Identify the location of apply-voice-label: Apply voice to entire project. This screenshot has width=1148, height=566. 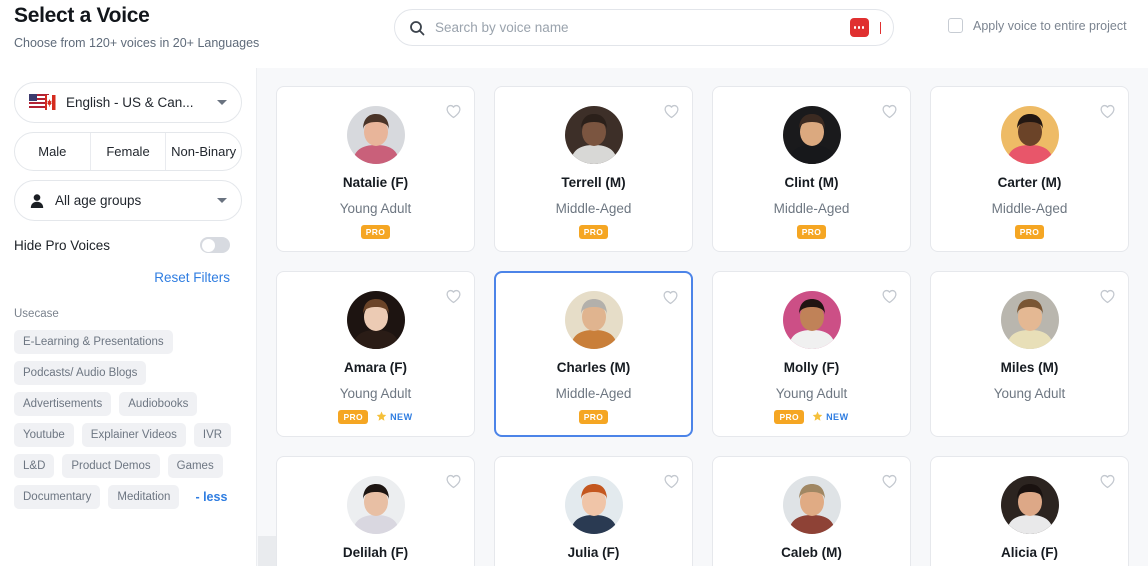
(1050, 25).